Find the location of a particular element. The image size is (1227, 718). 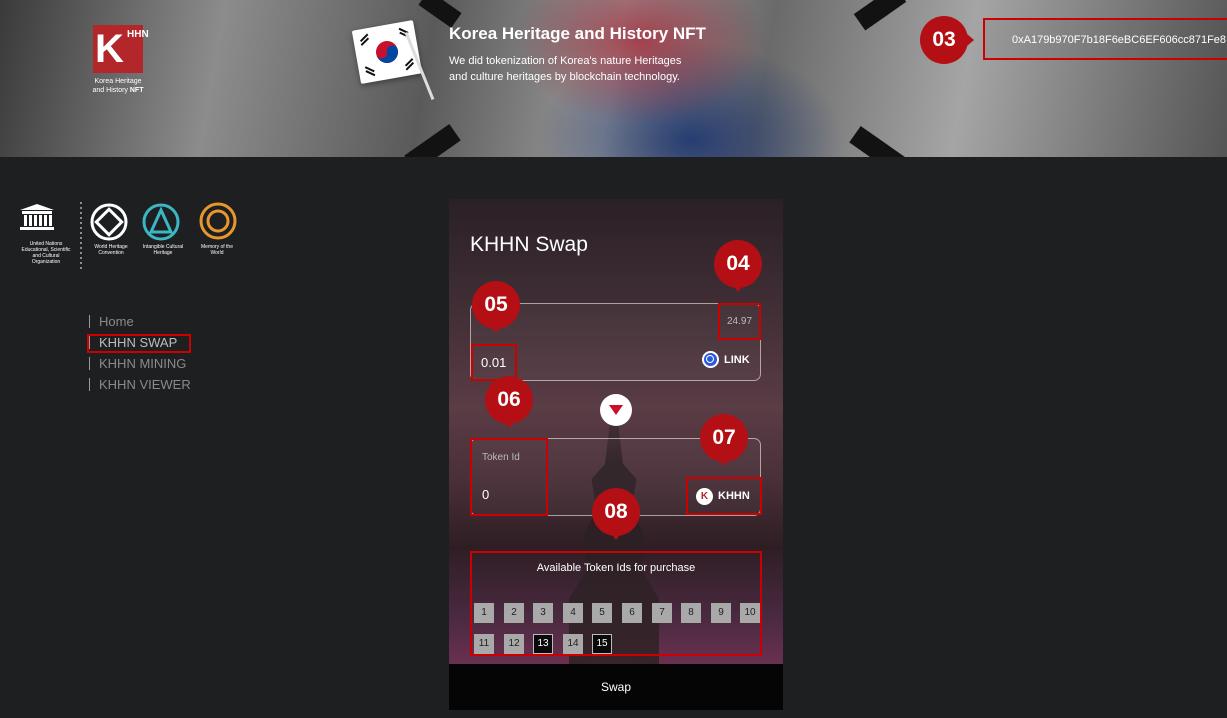

marker-07: 07 is located at coordinates (724, 440).